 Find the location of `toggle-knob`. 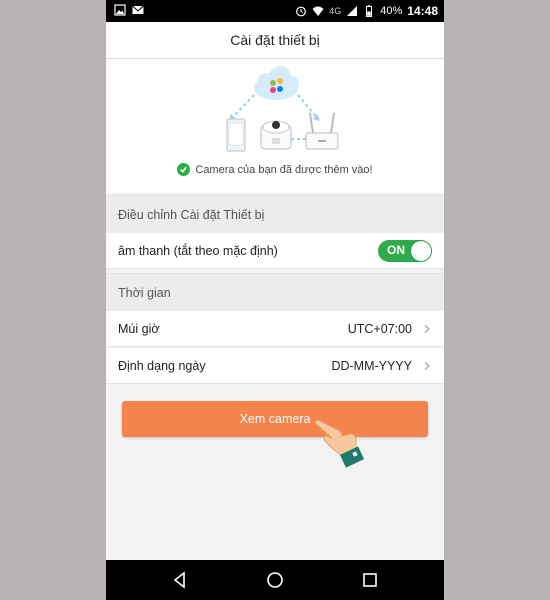

toggle-knob is located at coordinates (421, 250).